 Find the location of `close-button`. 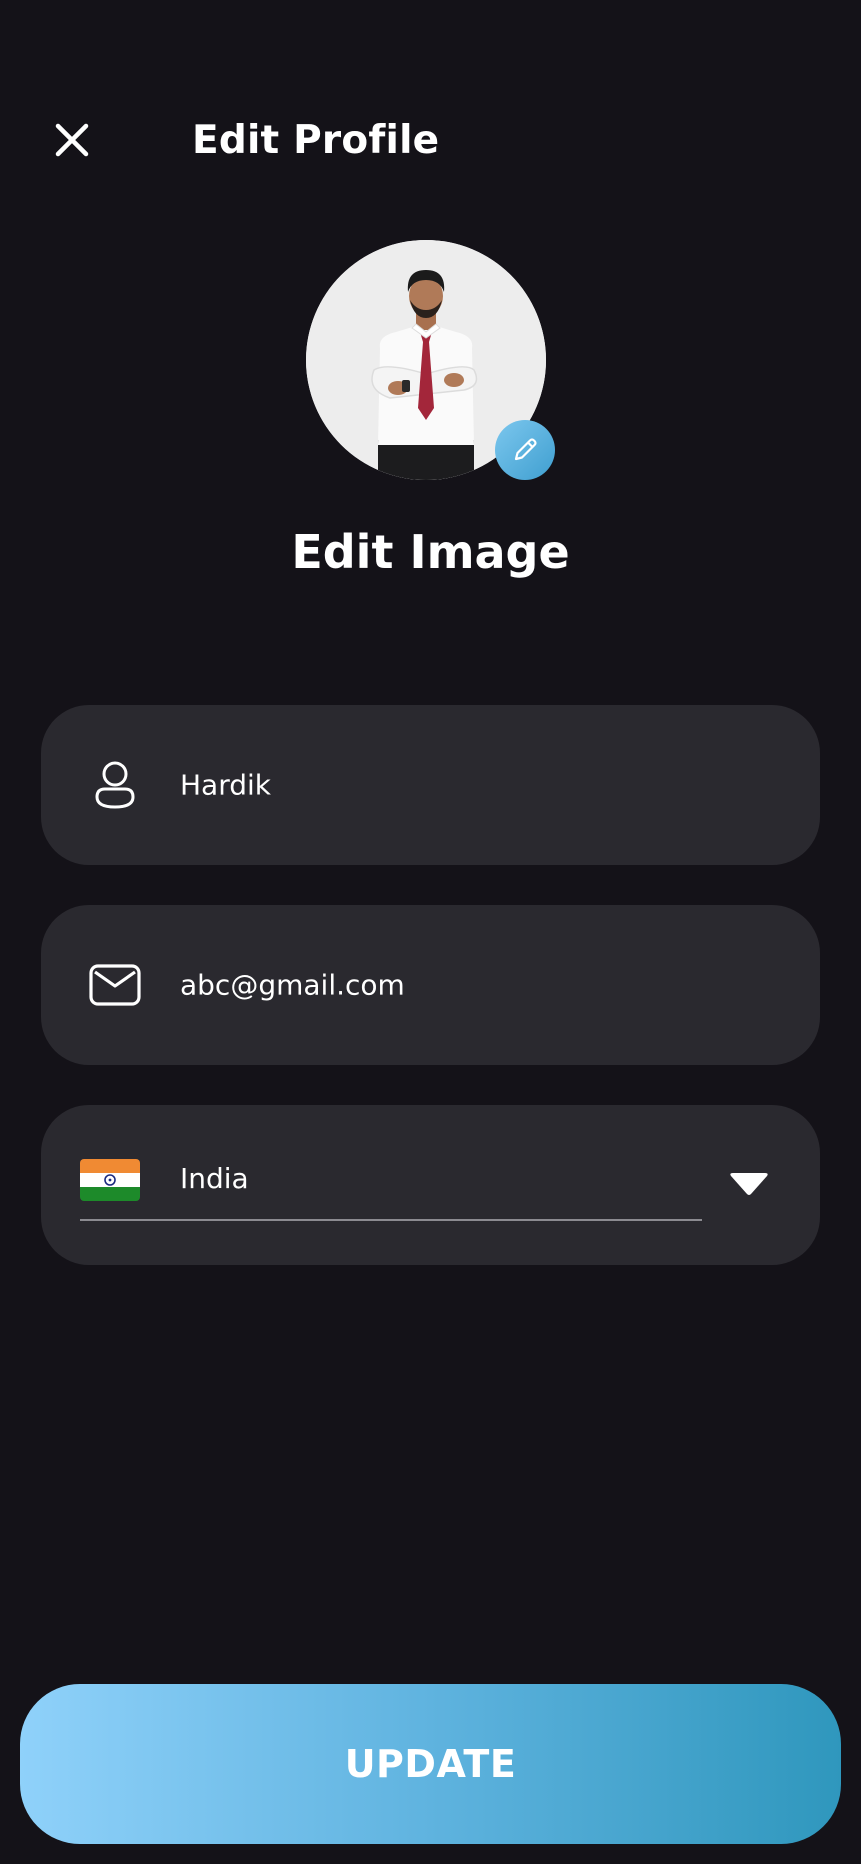

close-button is located at coordinates (72, 140).